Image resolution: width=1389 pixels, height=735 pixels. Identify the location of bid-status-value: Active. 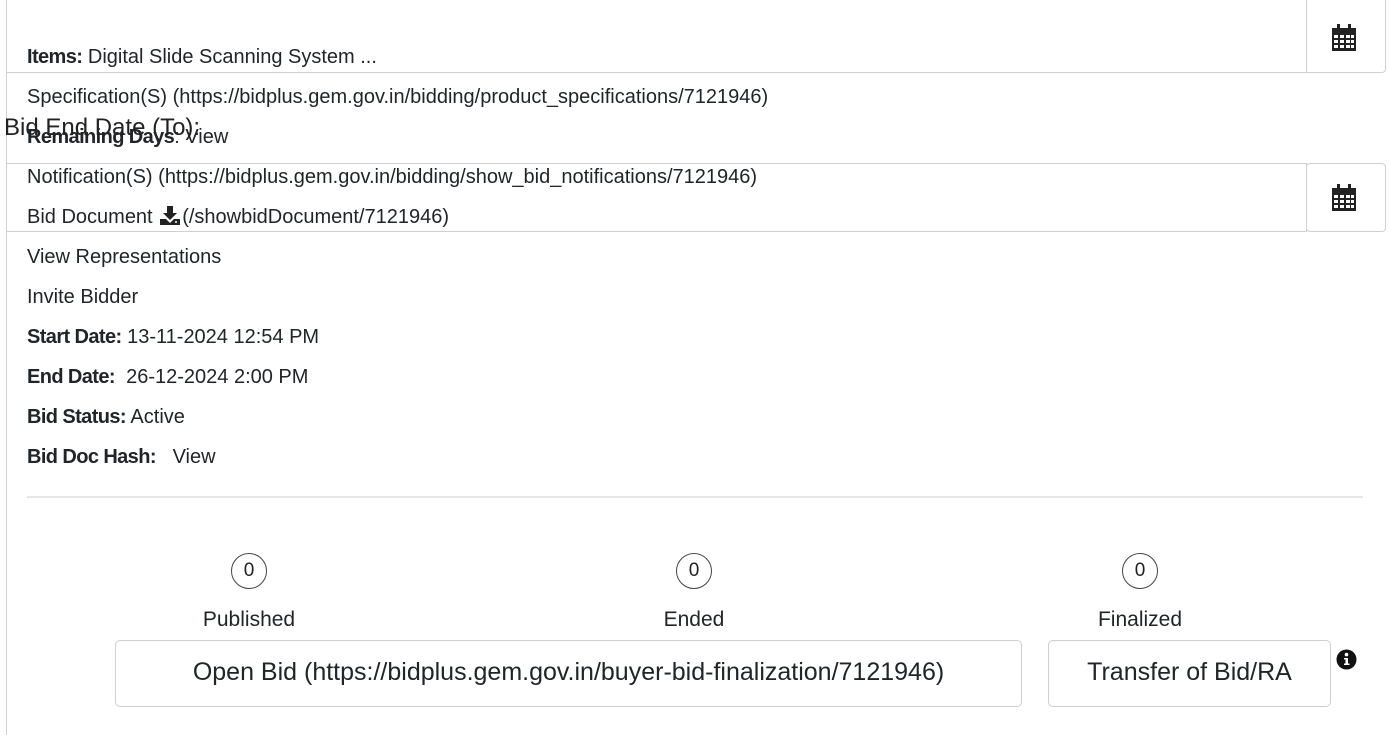
(157, 417).